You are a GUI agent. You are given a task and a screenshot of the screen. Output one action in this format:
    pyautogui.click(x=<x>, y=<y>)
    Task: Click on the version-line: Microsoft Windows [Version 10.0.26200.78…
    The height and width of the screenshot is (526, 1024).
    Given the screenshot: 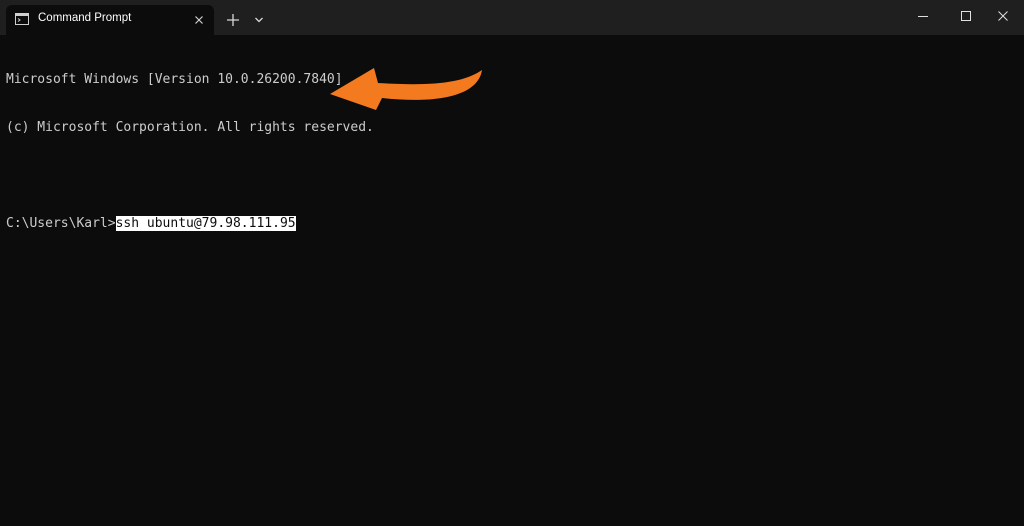 What is the action you would take?
    pyautogui.click(x=174, y=79)
    